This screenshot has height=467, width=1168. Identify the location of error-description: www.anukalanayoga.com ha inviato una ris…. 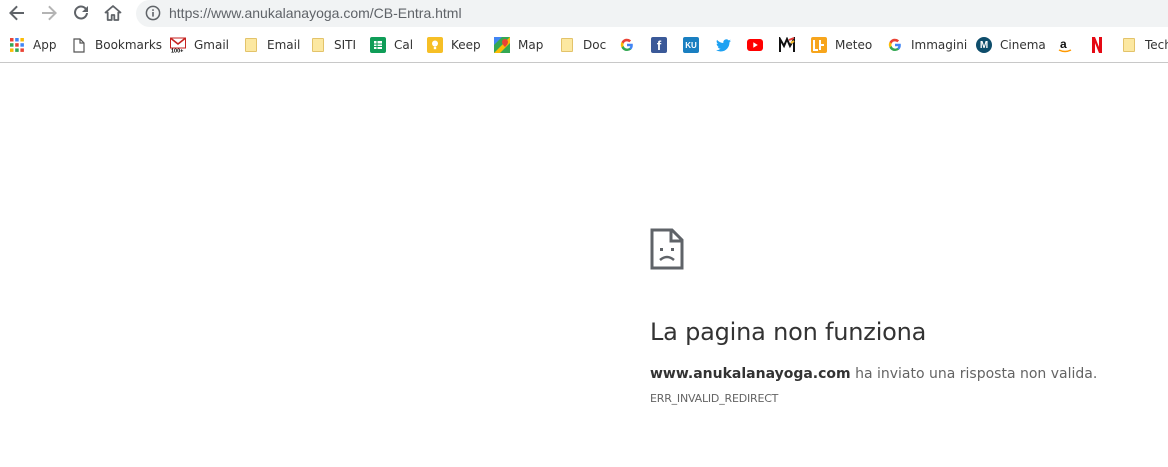
(873, 374).